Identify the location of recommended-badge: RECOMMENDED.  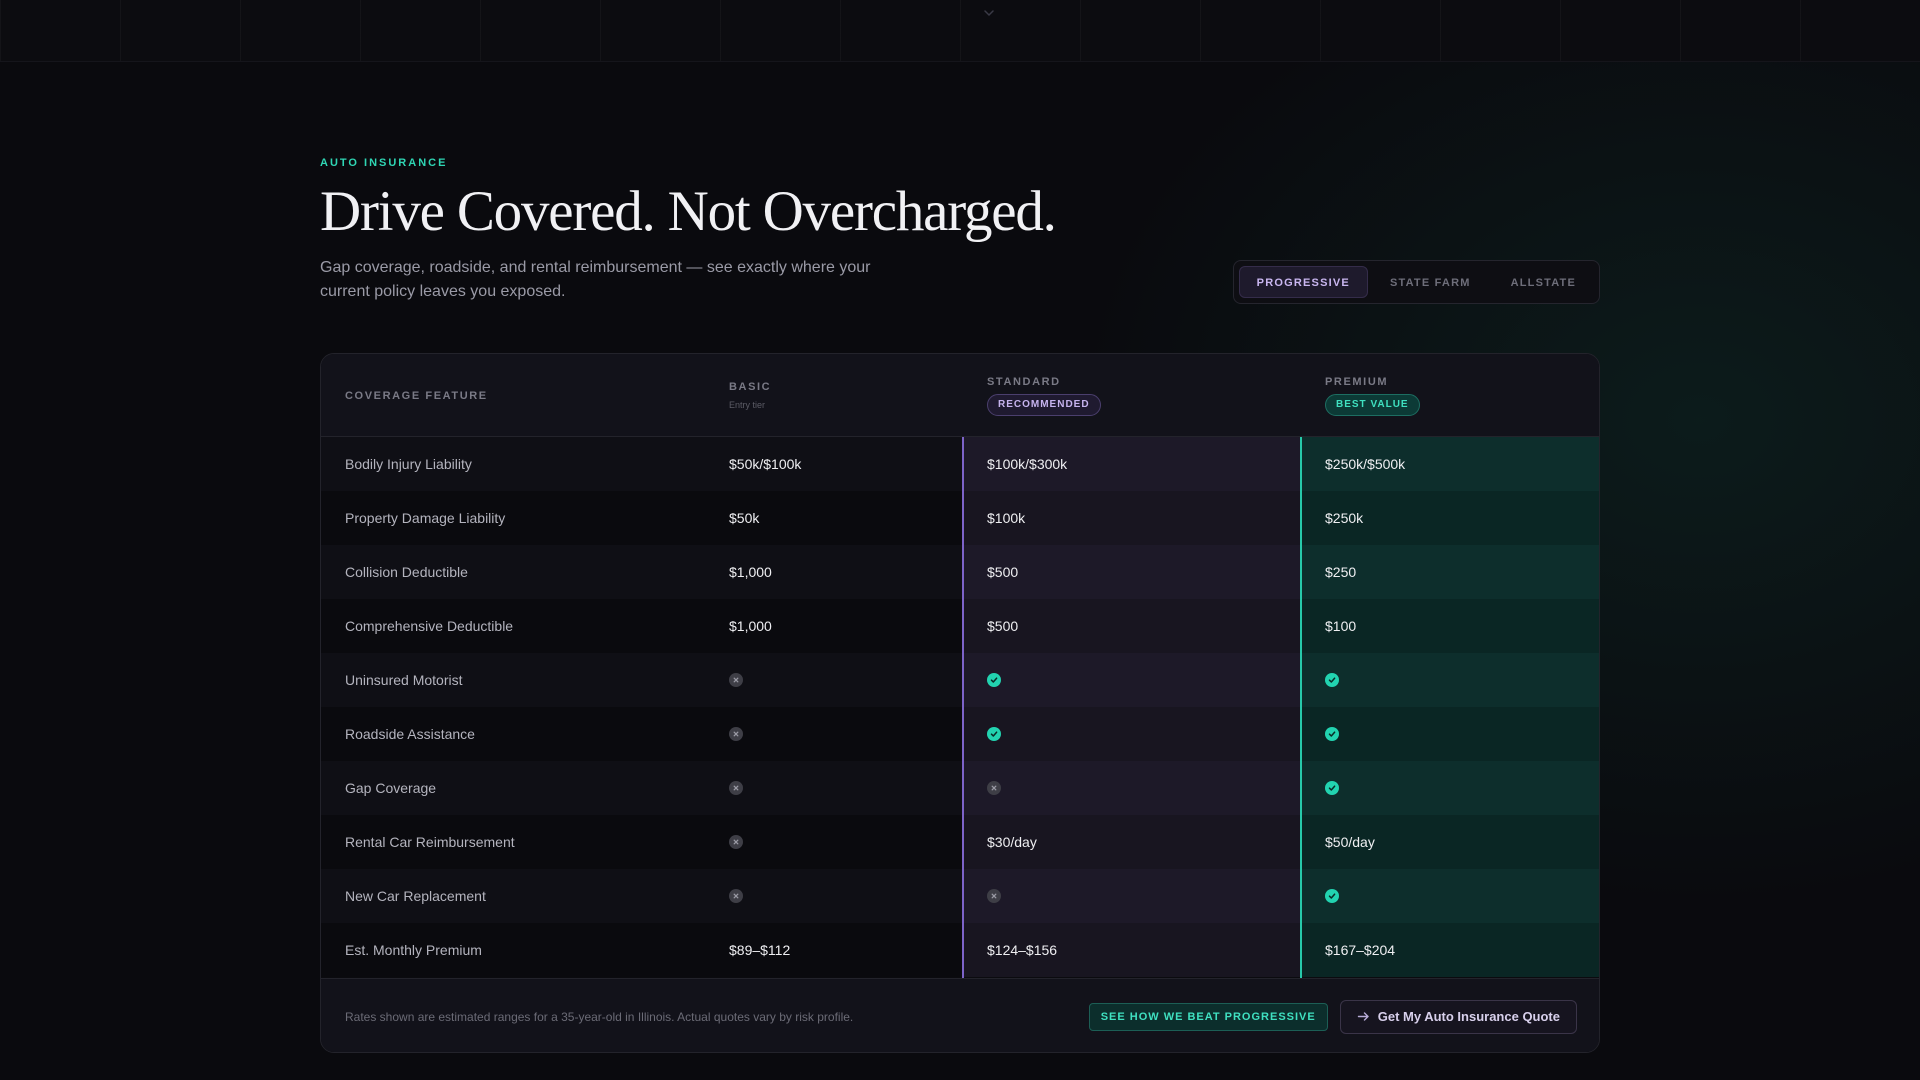
(1044, 404).